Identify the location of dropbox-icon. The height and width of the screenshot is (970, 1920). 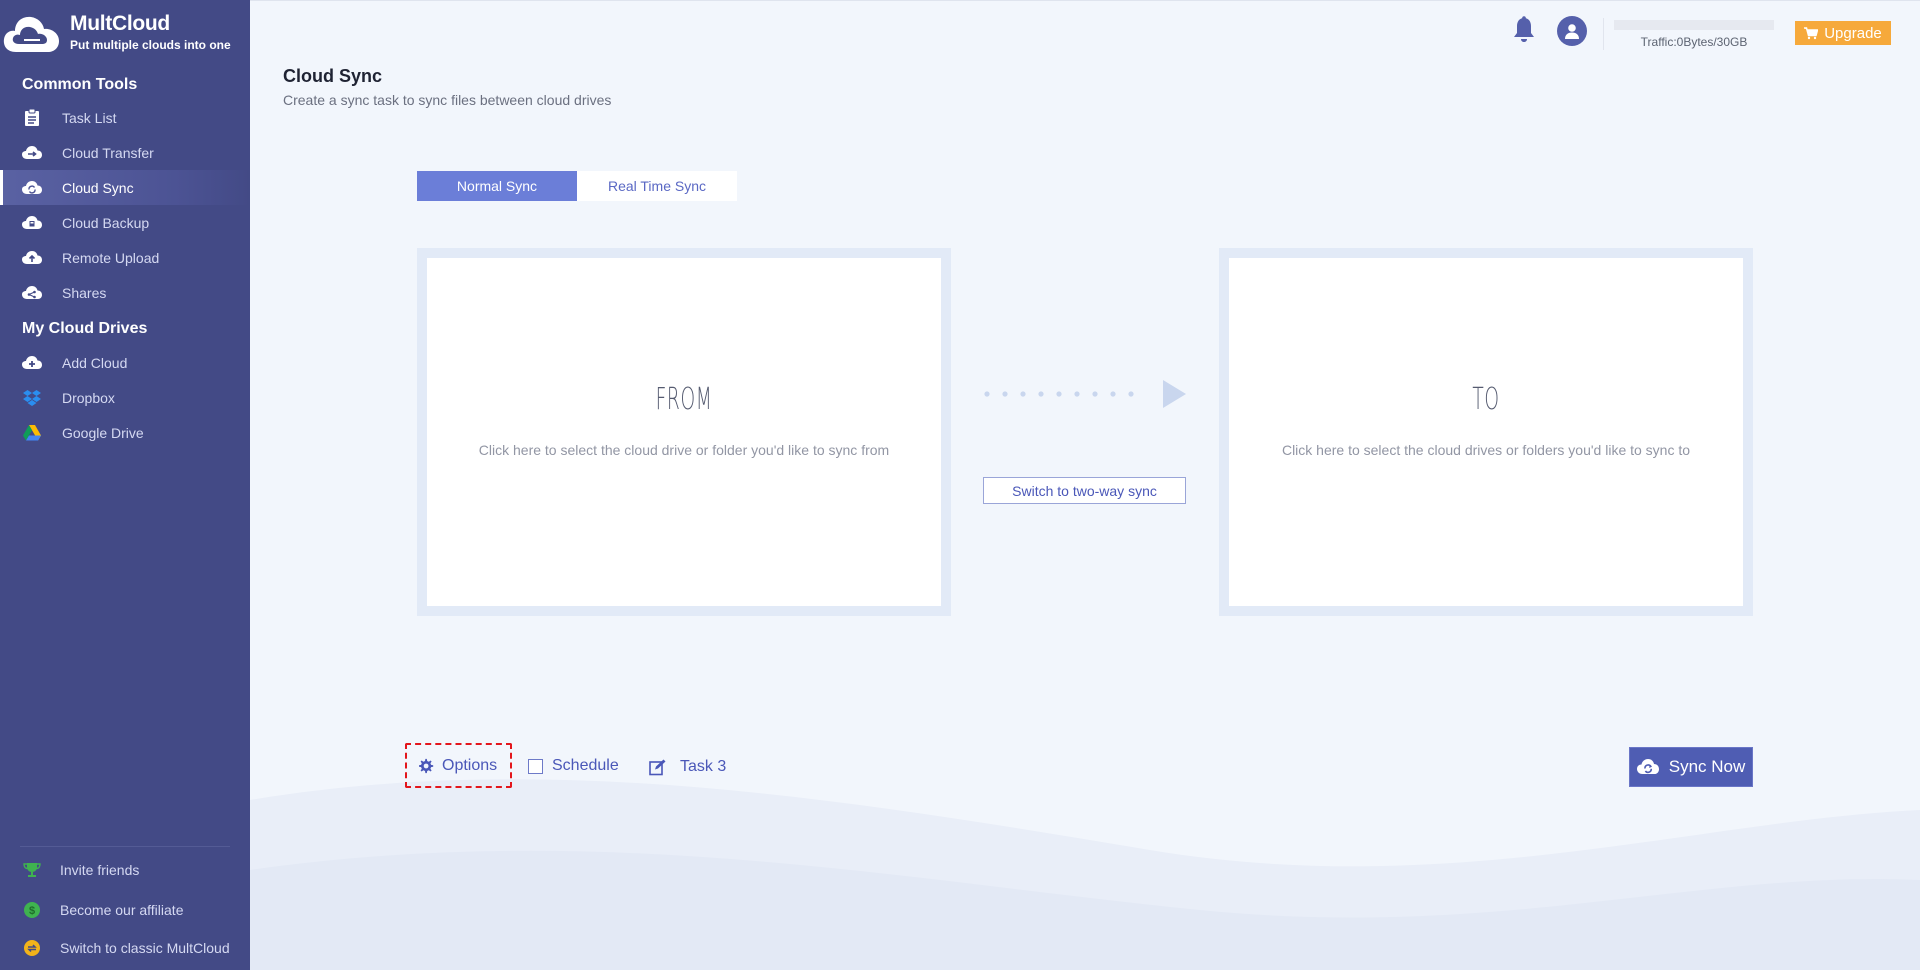
(32, 398).